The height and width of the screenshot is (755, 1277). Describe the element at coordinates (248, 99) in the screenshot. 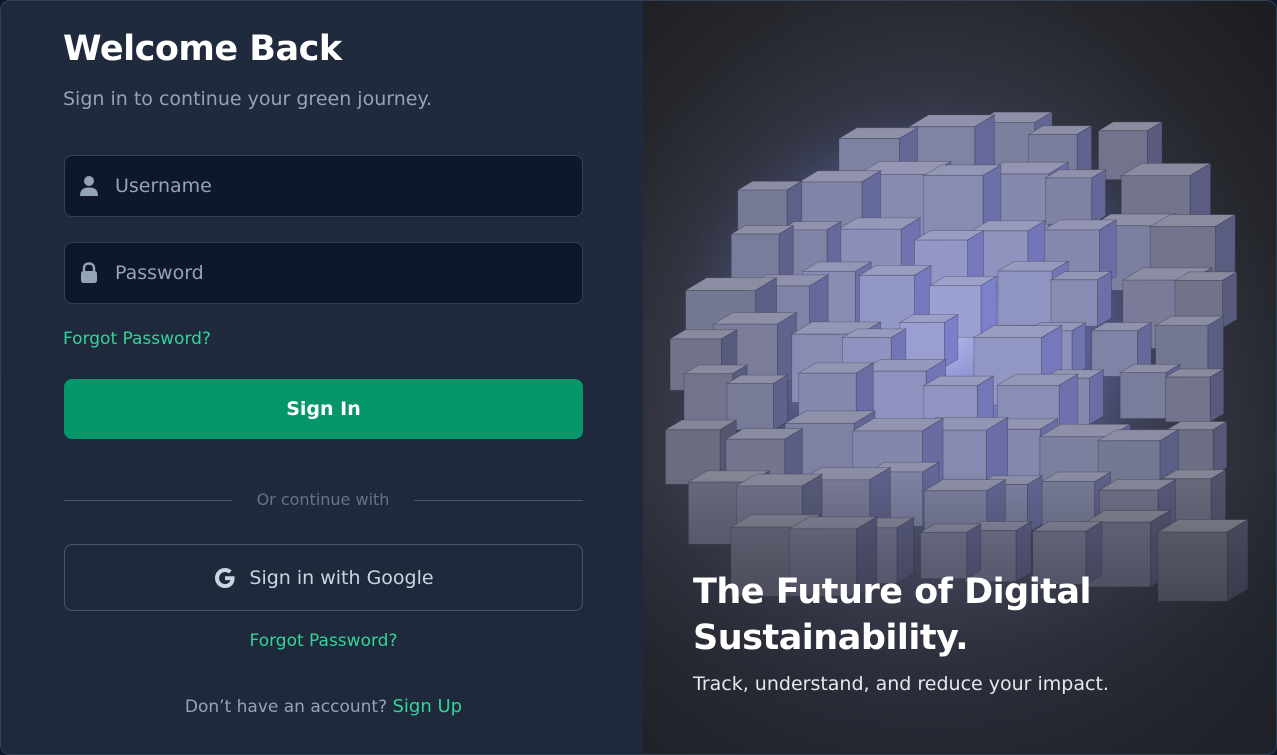

I see `page-subtitle: Sign in to continue your green journey.` at that location.